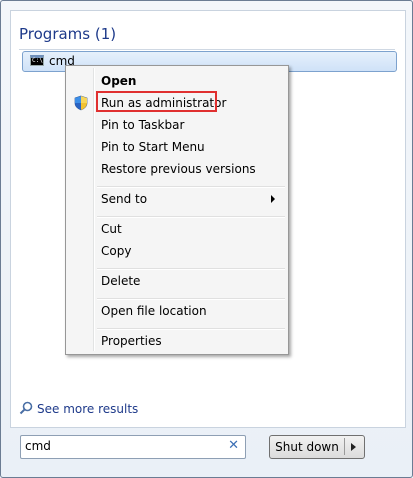 The height and width of the screenshot is (478, 413). What do you see at coordinates (273, 199) in the screenshot?
I see `submenu-arrow-icon` at bounding box center [273, 199].